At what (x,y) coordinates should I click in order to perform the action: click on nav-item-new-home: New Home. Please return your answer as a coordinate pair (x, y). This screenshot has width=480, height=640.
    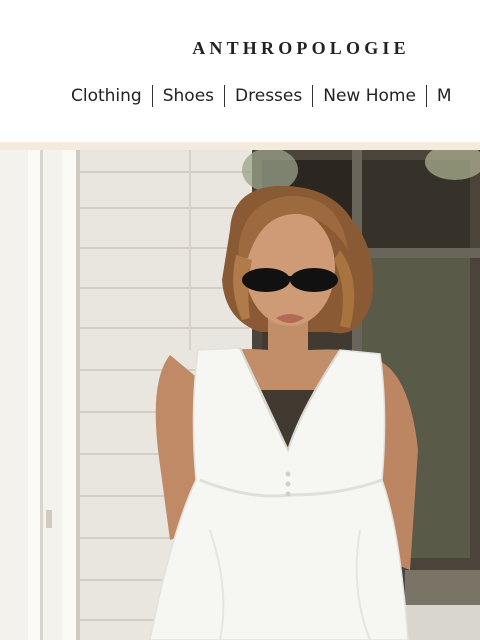
    Looking at the image, I should click on (369, 96).